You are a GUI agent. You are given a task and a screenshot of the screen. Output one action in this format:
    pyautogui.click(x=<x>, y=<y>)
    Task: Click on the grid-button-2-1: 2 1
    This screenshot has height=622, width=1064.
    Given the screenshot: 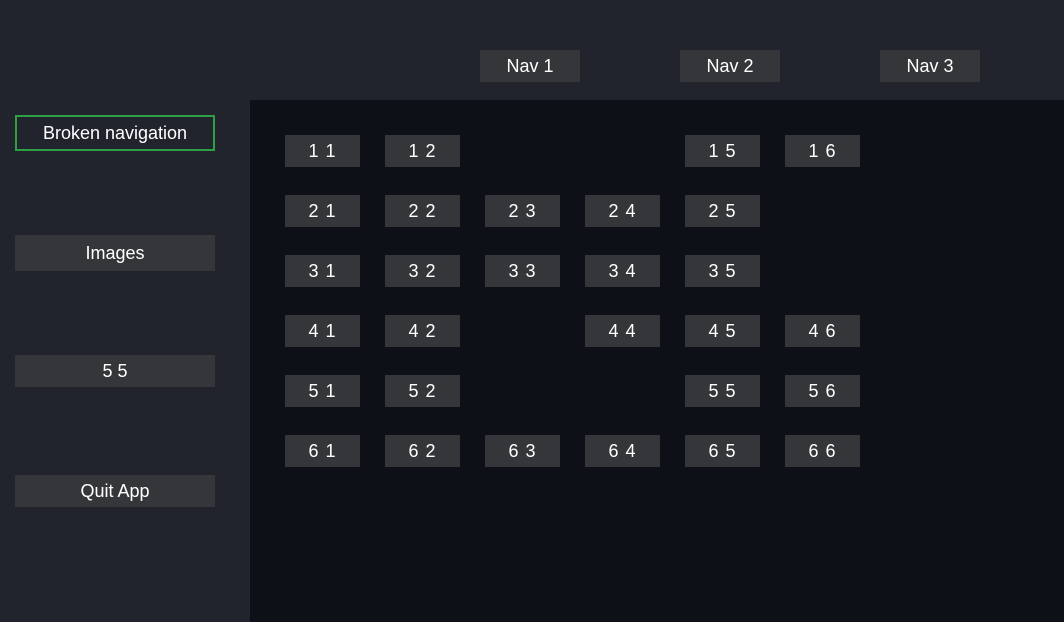 What is the action you would take?
    pyautogui.click(x=322, y=211)
    